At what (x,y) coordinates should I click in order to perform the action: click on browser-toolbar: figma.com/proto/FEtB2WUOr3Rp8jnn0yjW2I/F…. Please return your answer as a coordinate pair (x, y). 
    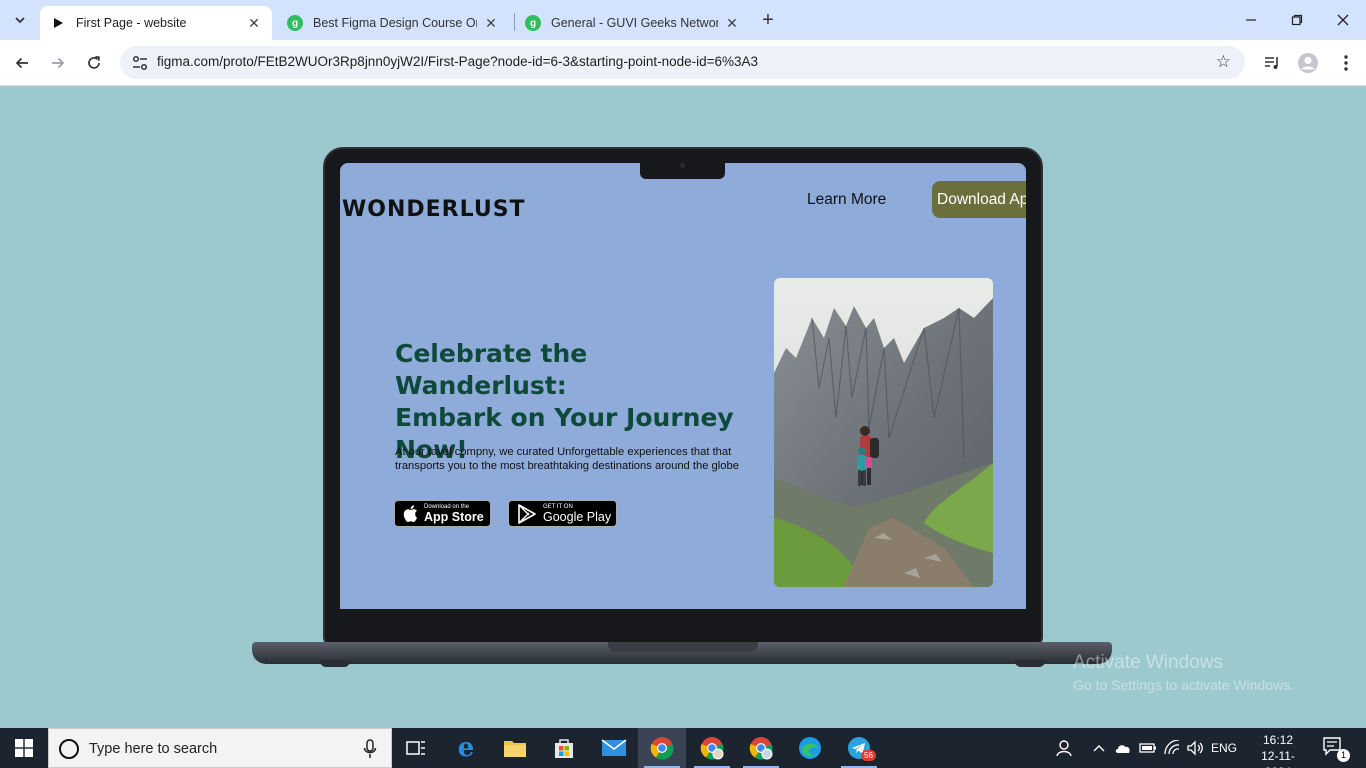
    Looking at the image, I should click on (683, 63).